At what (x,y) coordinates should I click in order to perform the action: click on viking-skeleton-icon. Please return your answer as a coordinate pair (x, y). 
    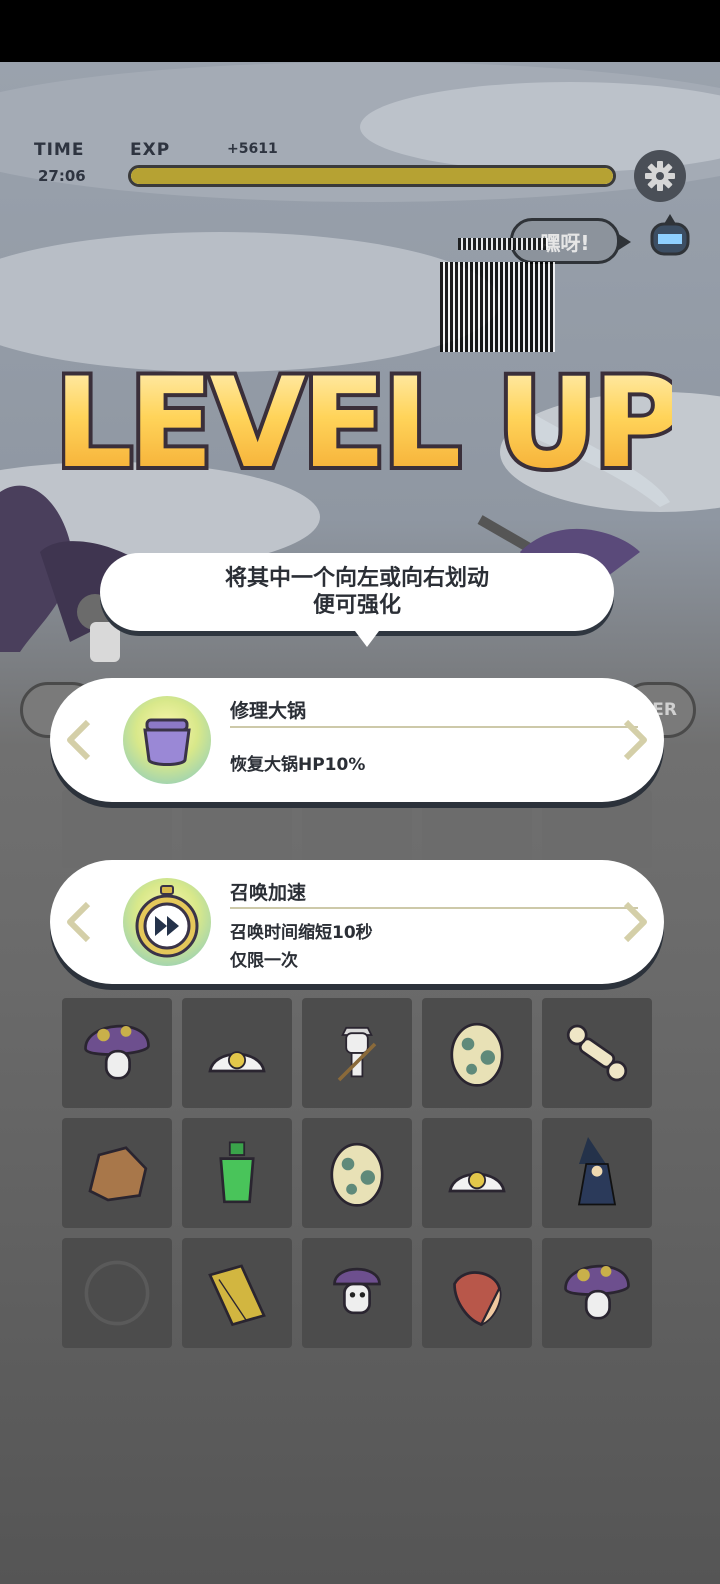
    Looking at the image, I should click on (357, 1054).